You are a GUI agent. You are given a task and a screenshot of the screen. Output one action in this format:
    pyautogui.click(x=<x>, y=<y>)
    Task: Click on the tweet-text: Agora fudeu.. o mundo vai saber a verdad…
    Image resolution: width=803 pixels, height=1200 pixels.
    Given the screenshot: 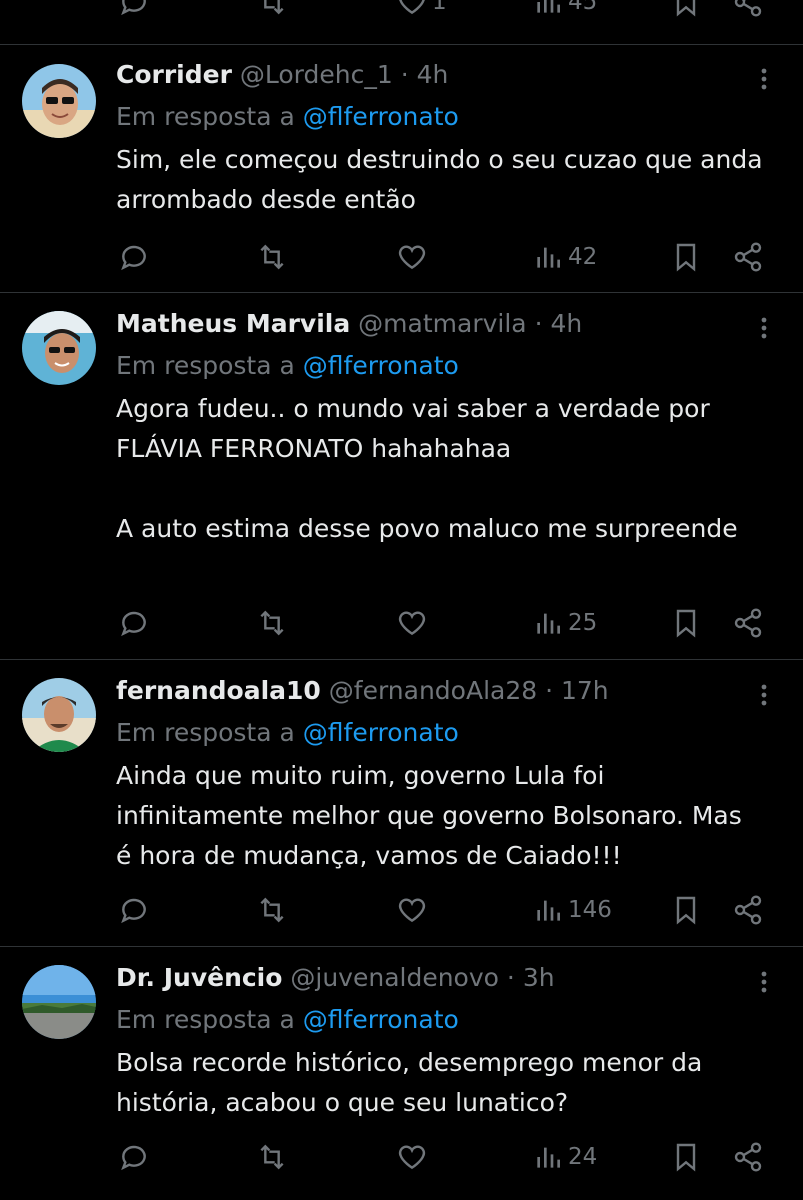 What is the action you would take?
    pyautogui.click(x=427, y=468)
    